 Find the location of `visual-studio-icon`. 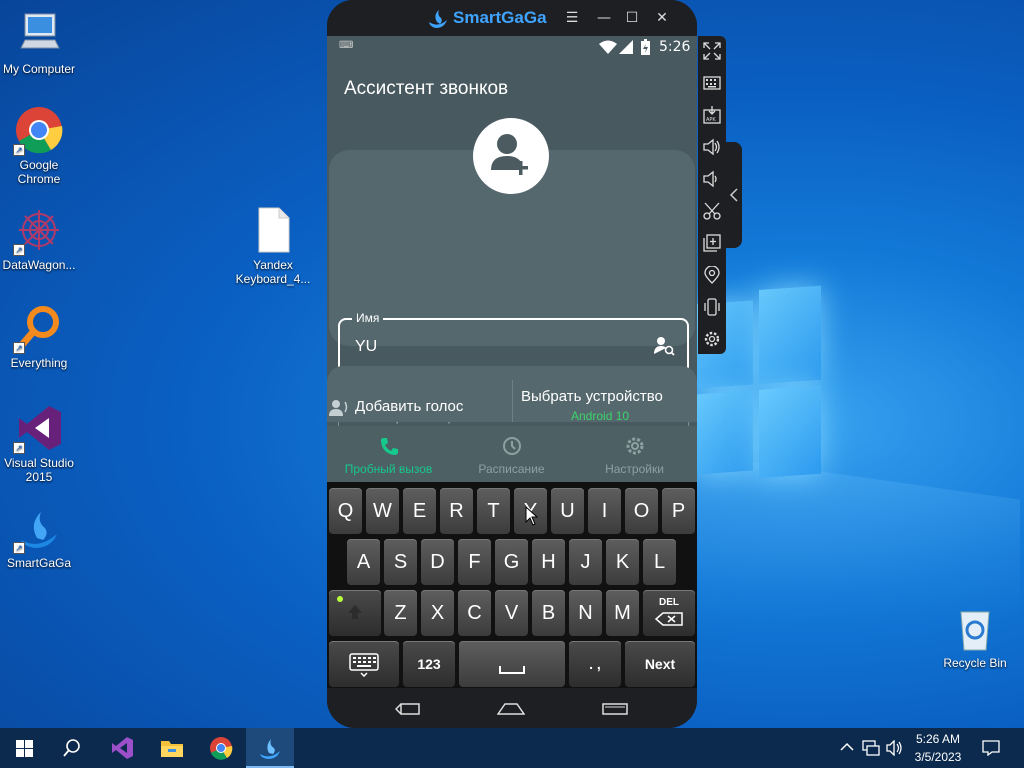

visual-studio-icon is located at coordinates (122, 748).